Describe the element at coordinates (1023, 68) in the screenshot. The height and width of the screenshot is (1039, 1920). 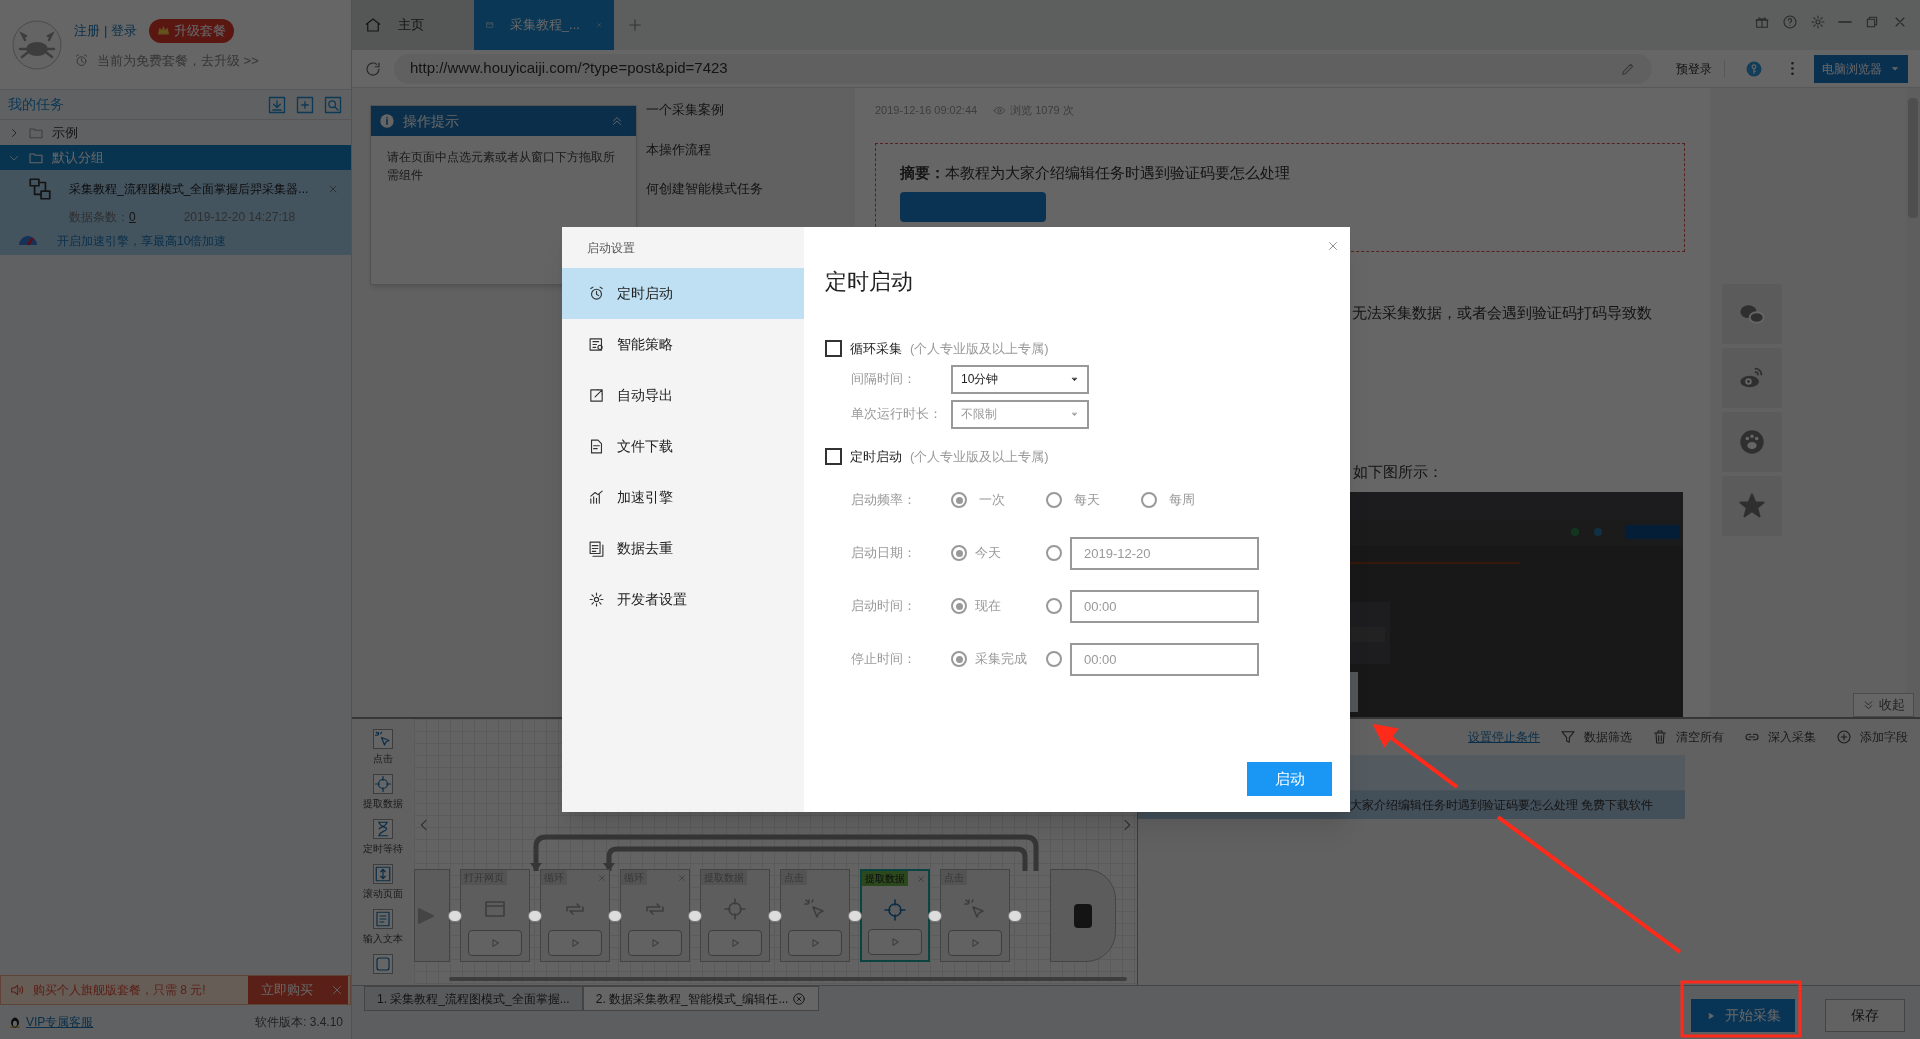
I see `address-field: http://www.houyicaiji.com/?type=post&pid=7423` at that location.